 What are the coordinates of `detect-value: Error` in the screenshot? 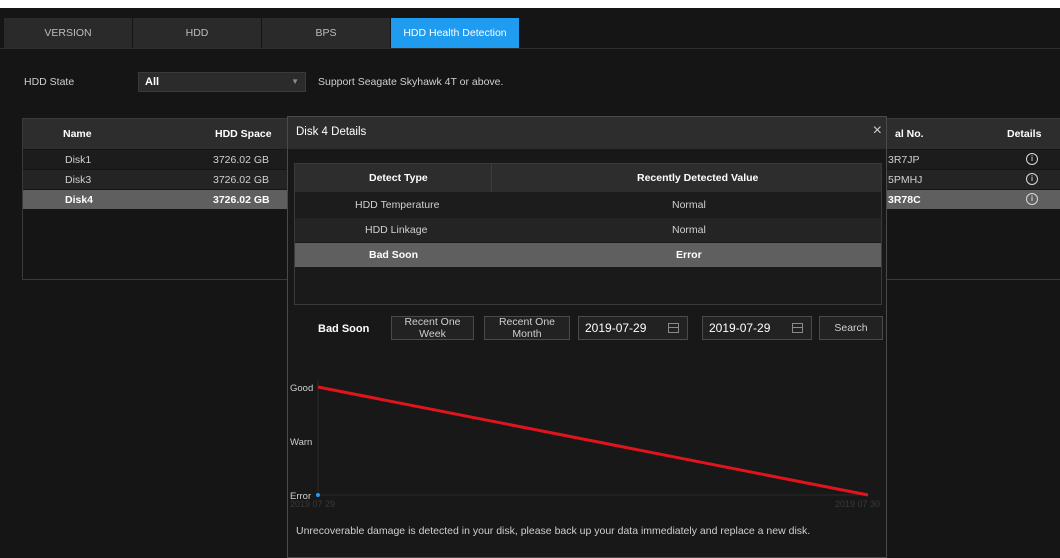 It's located at (689, 255).